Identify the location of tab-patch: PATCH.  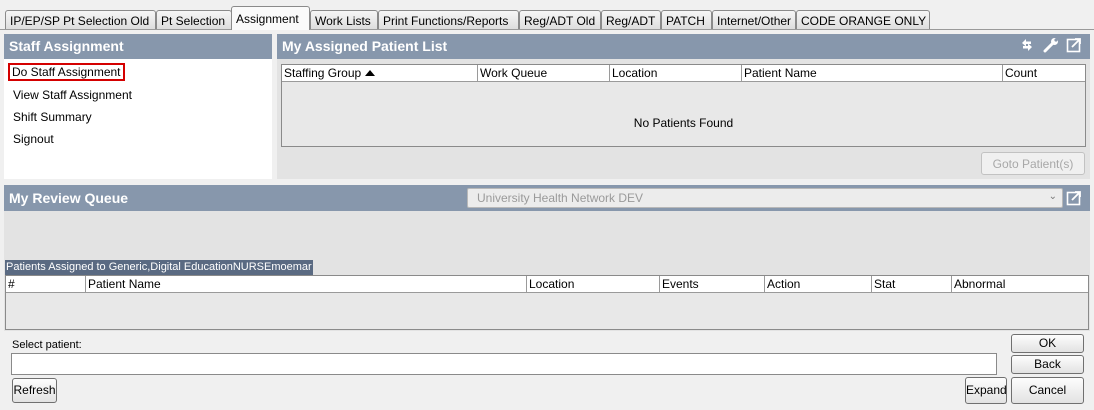
(686, 20).